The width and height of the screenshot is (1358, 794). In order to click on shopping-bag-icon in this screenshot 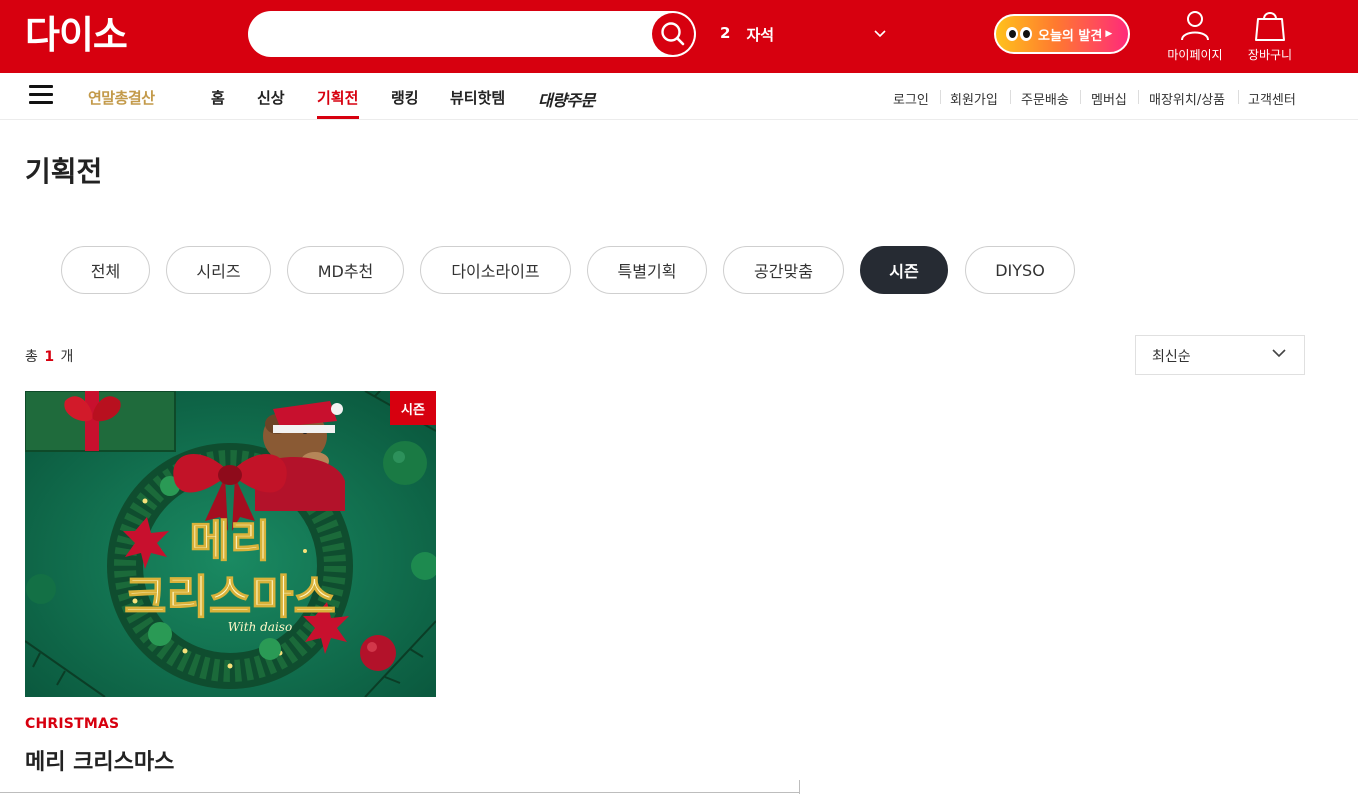, I will do `click(1270, 26)`.